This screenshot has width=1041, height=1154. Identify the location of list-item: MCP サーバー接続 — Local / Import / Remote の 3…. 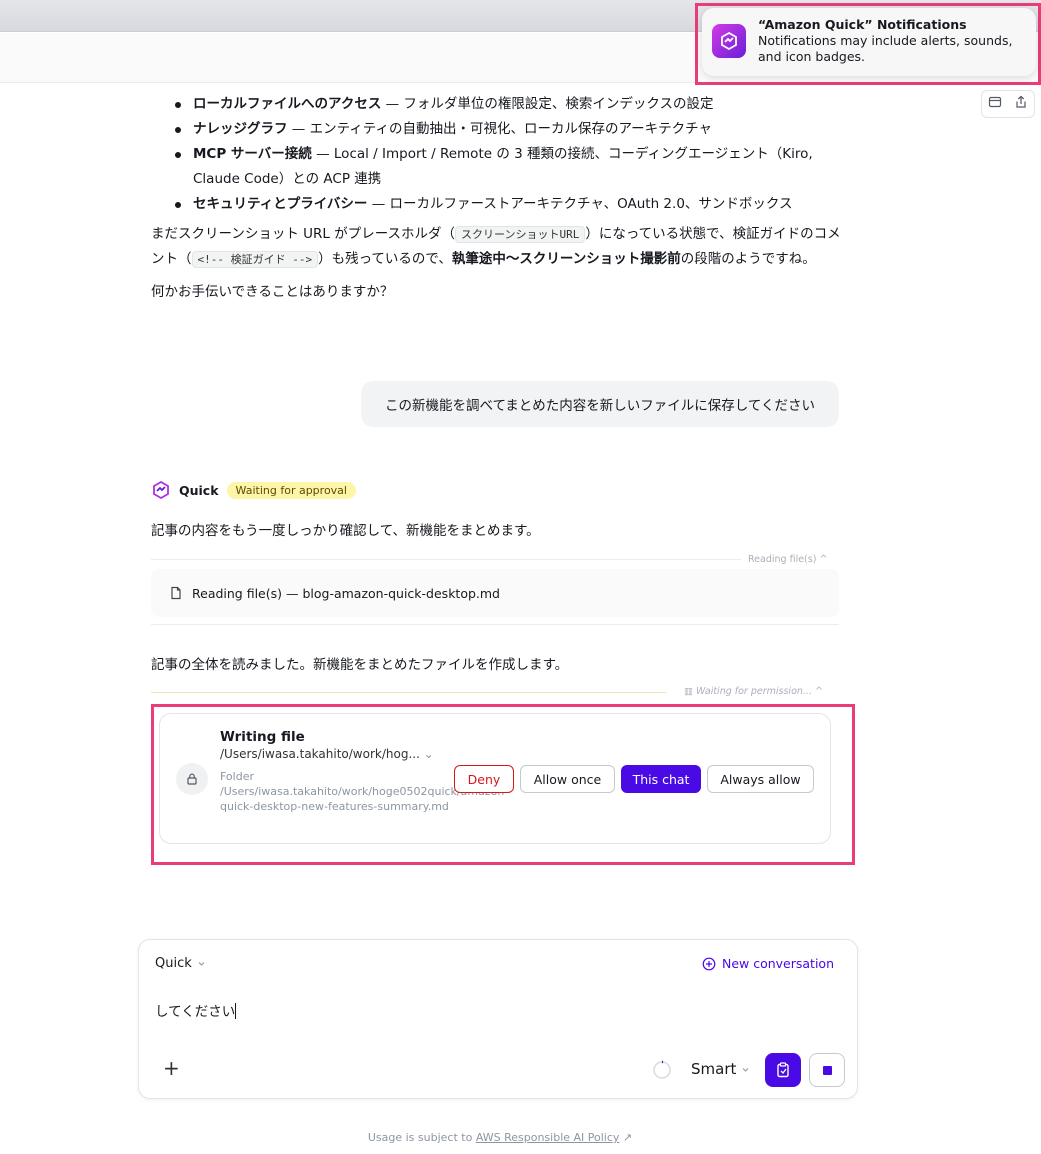
(496, 167).